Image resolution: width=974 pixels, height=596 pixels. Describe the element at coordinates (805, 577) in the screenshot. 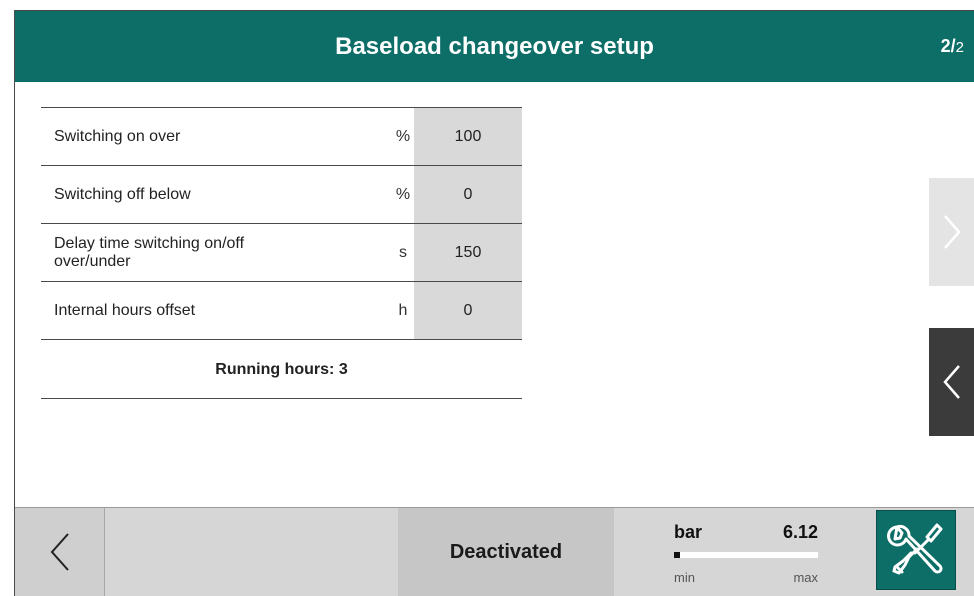

I see `gauge-max-label: max` at that location.